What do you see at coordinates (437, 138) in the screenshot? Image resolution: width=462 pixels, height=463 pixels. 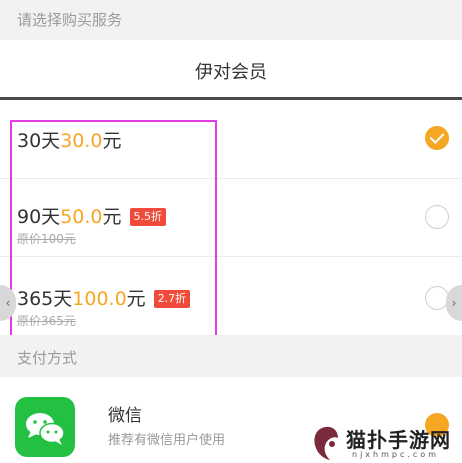 I see `plan-radio-selected` at bounding box center [437, 138].